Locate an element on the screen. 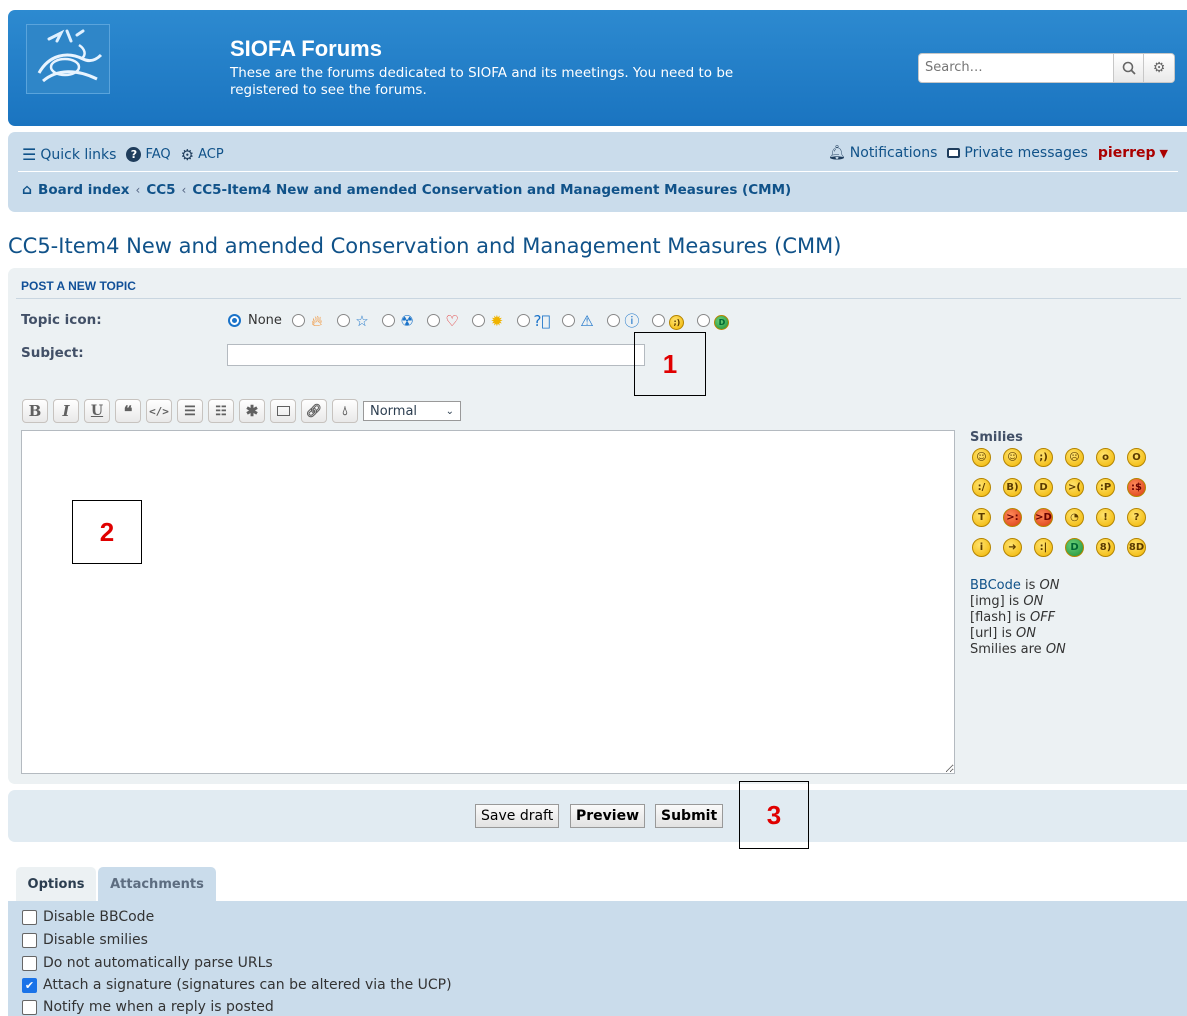 The width and height of the screenshot is (1187, 1016). topic-icon-radio-wink is located at coordinates (658, 320).